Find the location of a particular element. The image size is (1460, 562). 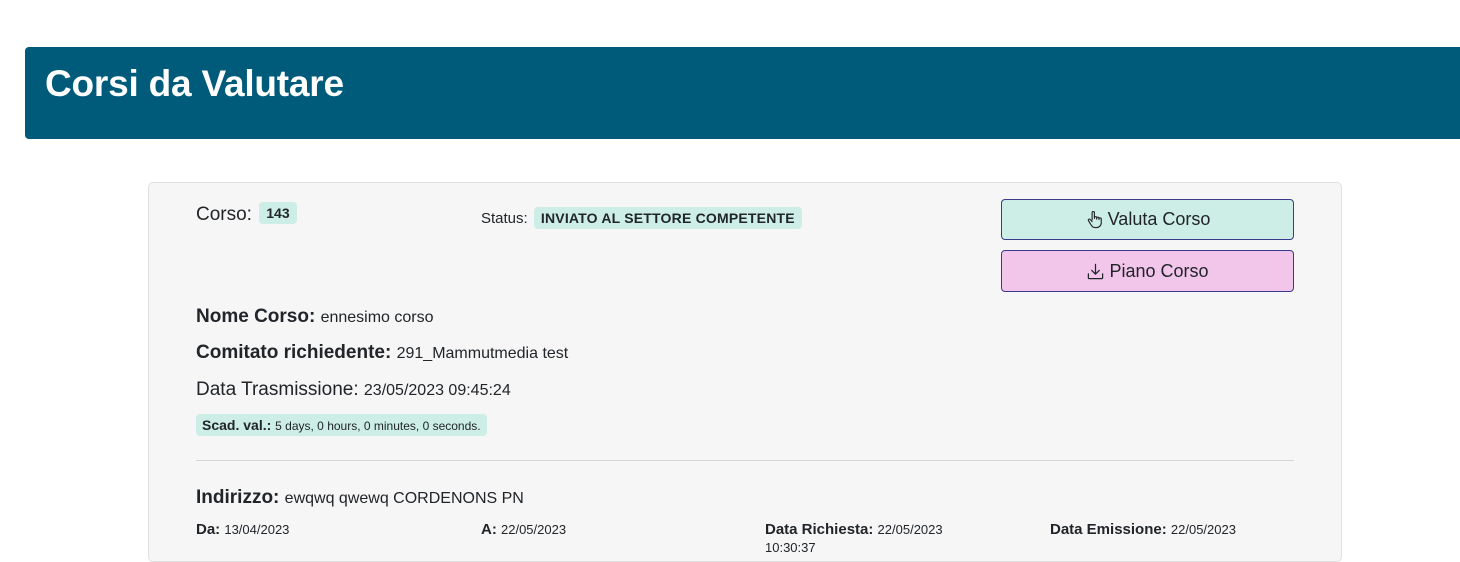

date-da: Da: 13/04/2023 is located at coordinates (242, 530).